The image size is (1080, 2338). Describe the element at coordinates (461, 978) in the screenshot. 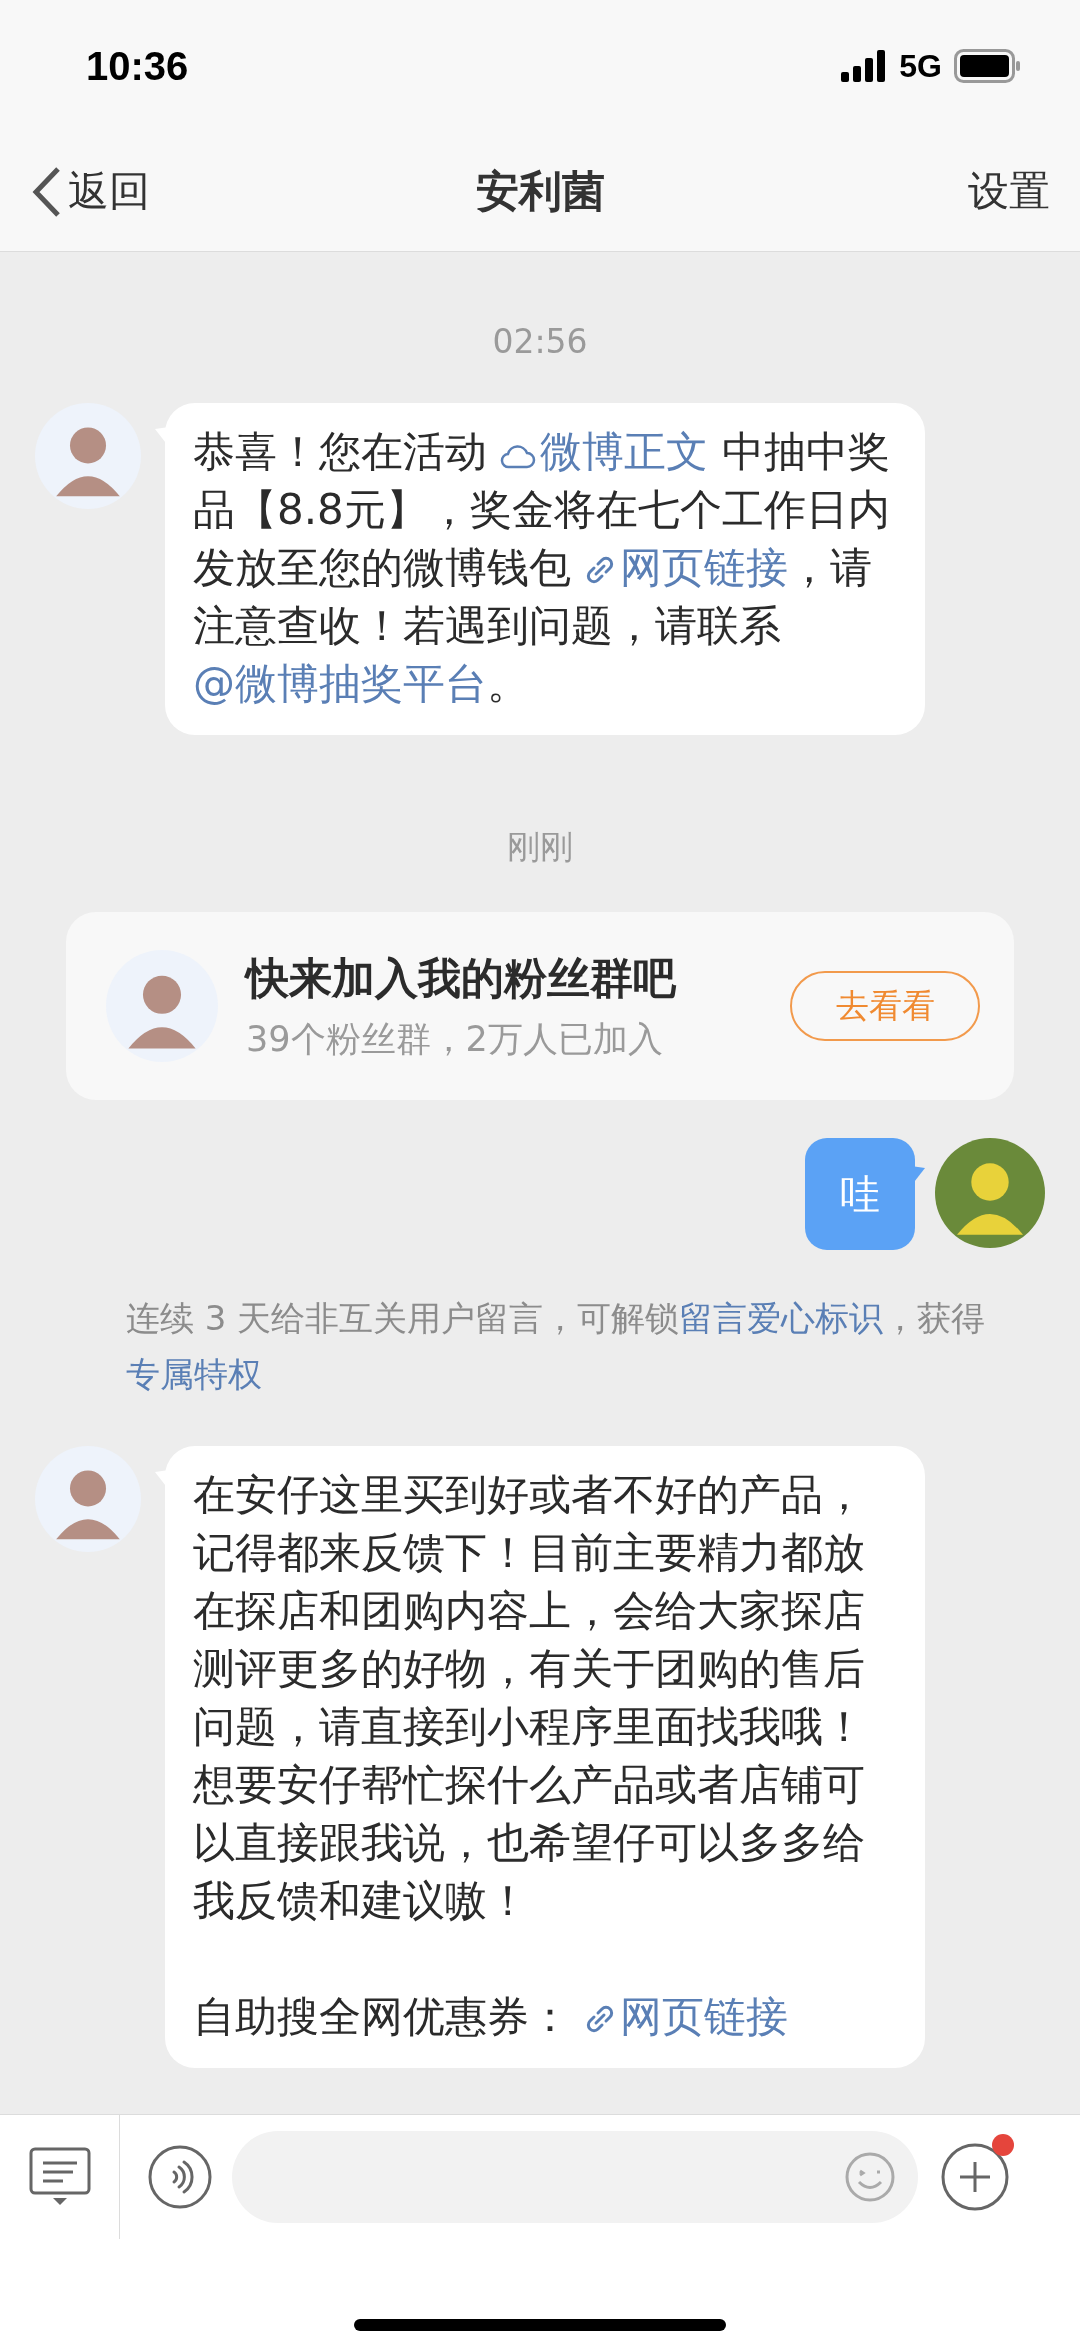

I see `card-title: 快来加入我的粉丝群吧` at that location.